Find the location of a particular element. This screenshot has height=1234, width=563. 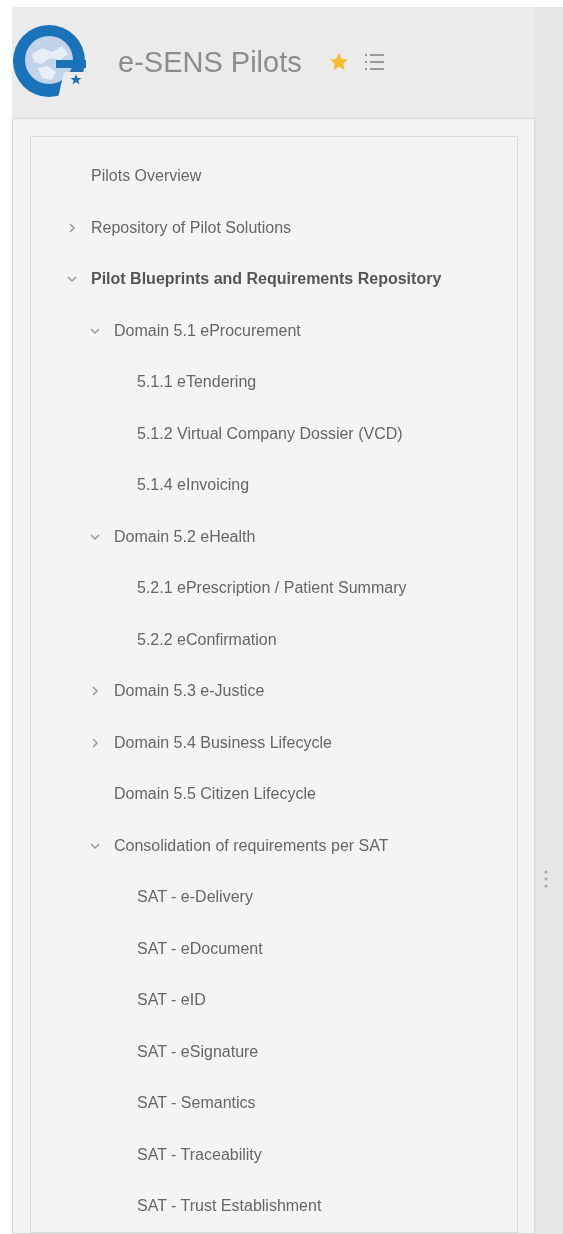

tree-item: SAT - eID is located at coordinates (171, 1000).